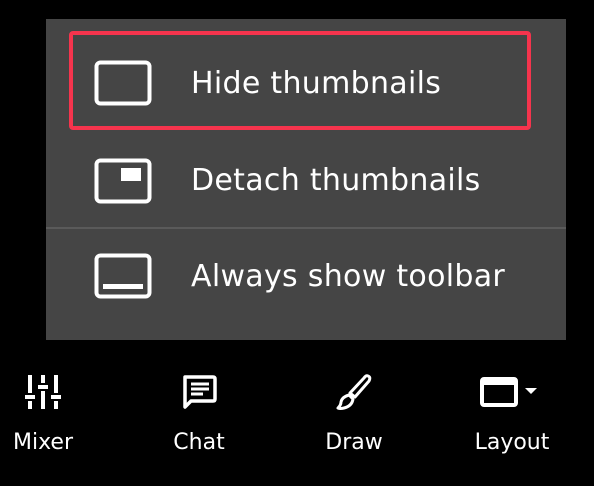  I want to click on detach-thumbnails-icon, so click(123, 180).